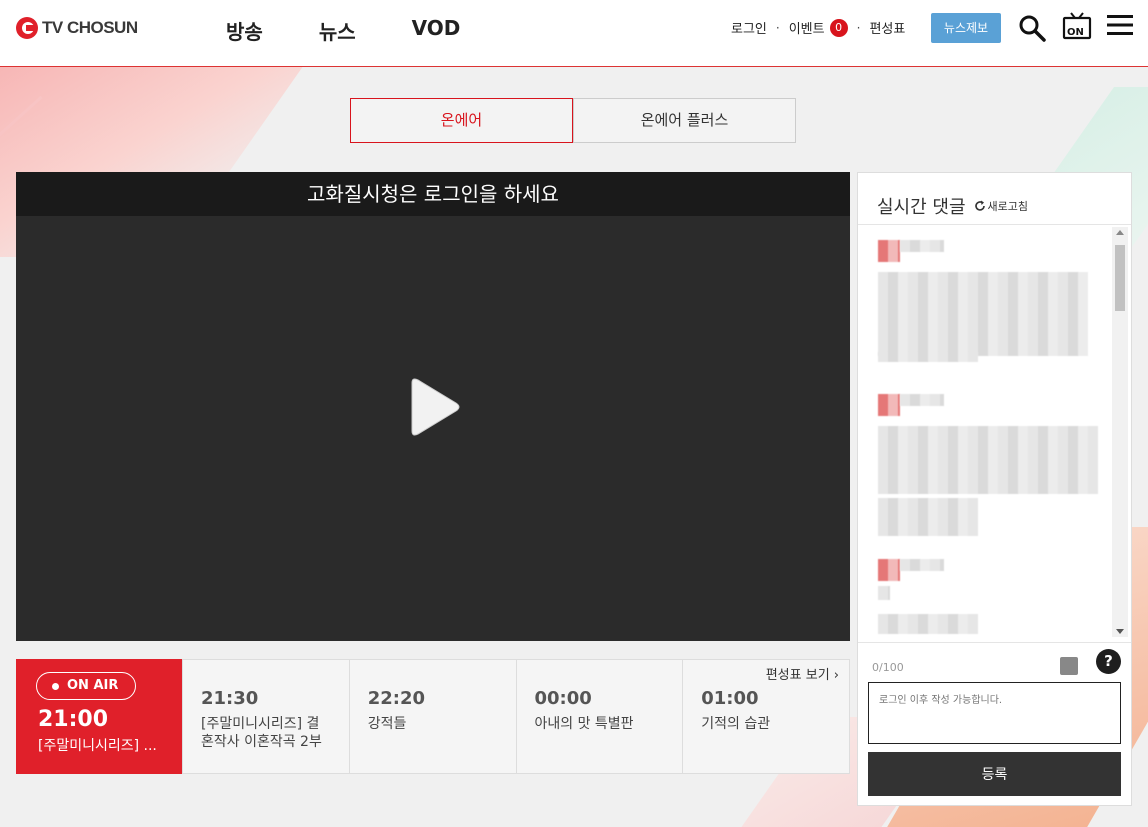 This screenshot has width=1148, height=827. Describe the element at coordinates (736, 724) in the screenshot. I see `slot-title: 기적의 습관` at that location.